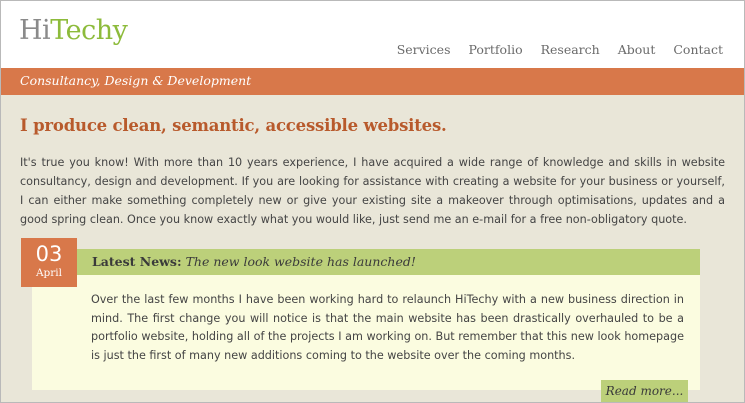  Describe the element at coordinates (424, 49) in the screenshot. I see `nav-services: Services` at that location.